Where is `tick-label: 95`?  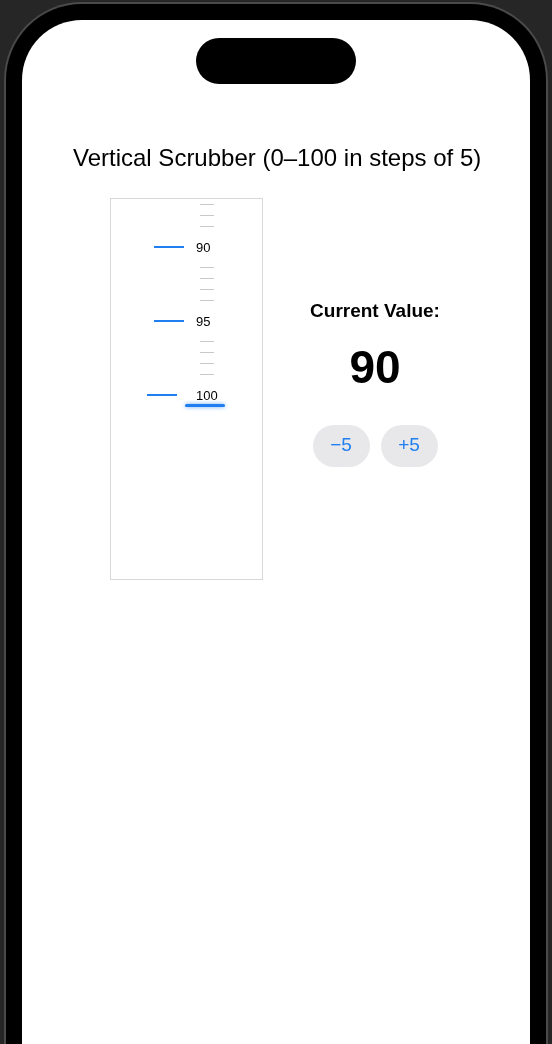
tick-label: 95 is located at coordinates (203, 321).